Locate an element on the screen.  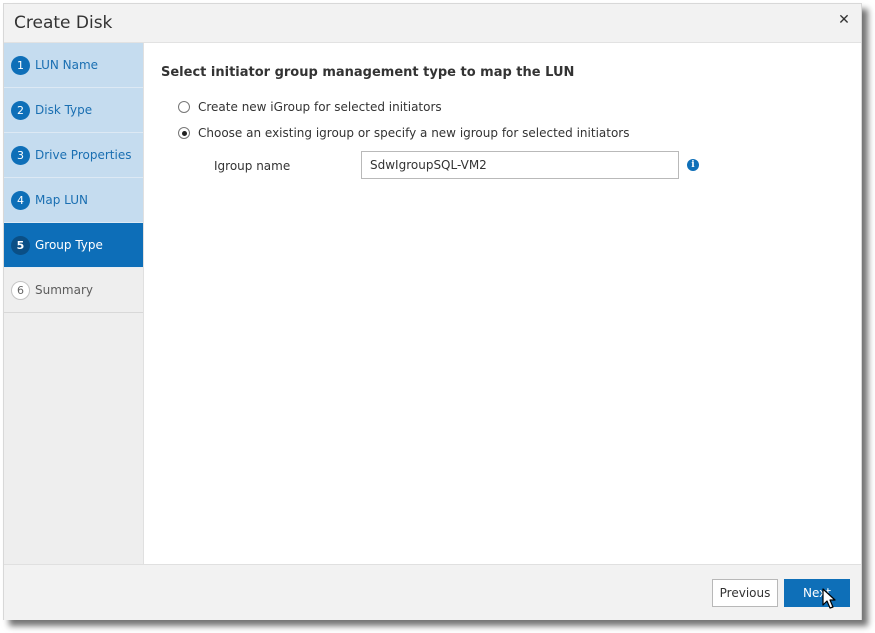
step-lun-name: 1 LUN Name is located at coordinates (73, 65).